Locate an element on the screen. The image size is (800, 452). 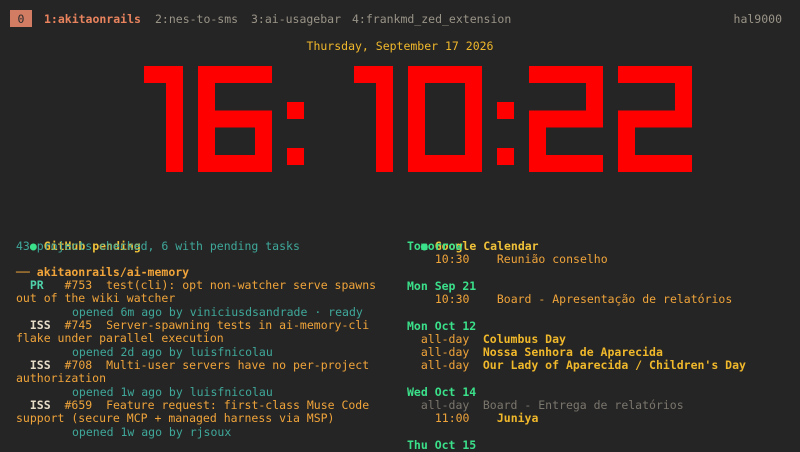
event-title: Juniya is located at coordinates (517, 418).